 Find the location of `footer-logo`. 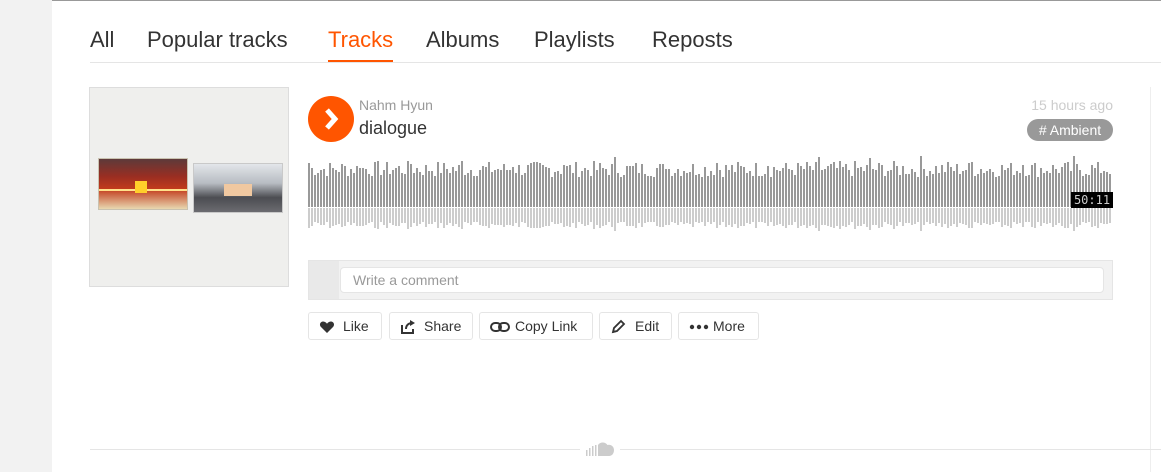

footer-logo is located at coordinates (600, 449).